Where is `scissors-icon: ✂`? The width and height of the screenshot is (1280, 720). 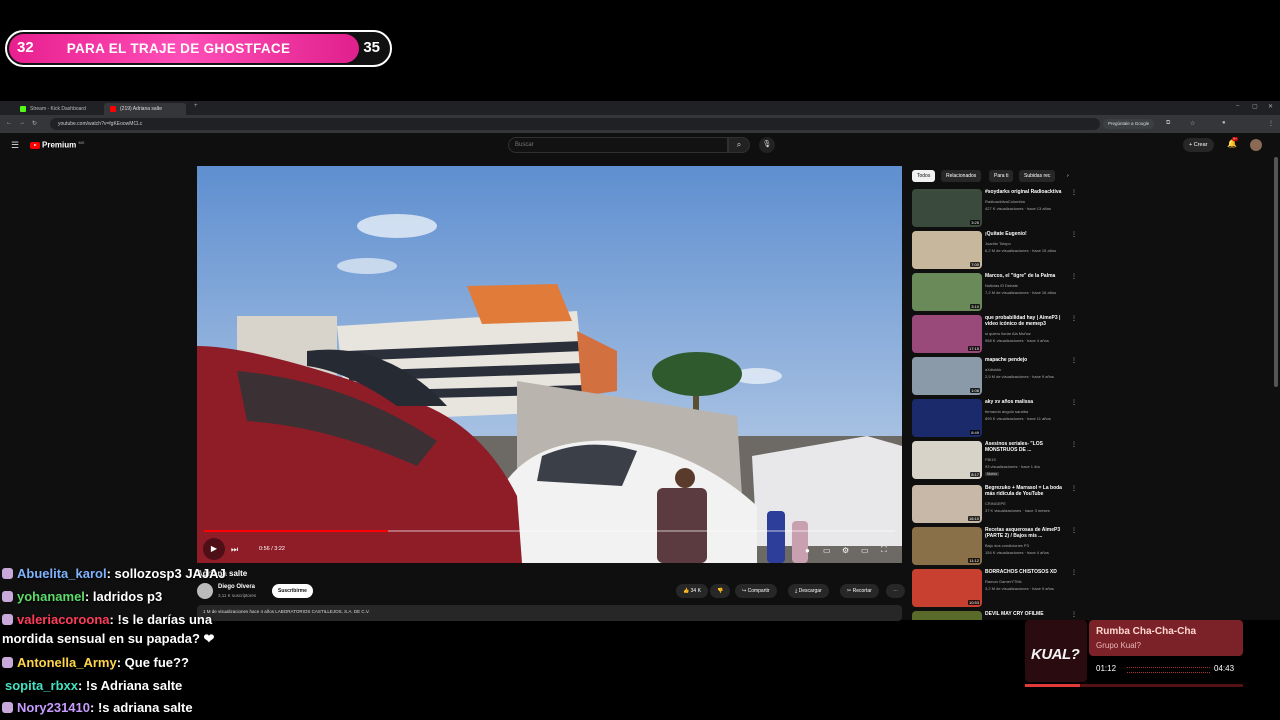
scissors-icon: ✂ is located at coordinates (849, 591).